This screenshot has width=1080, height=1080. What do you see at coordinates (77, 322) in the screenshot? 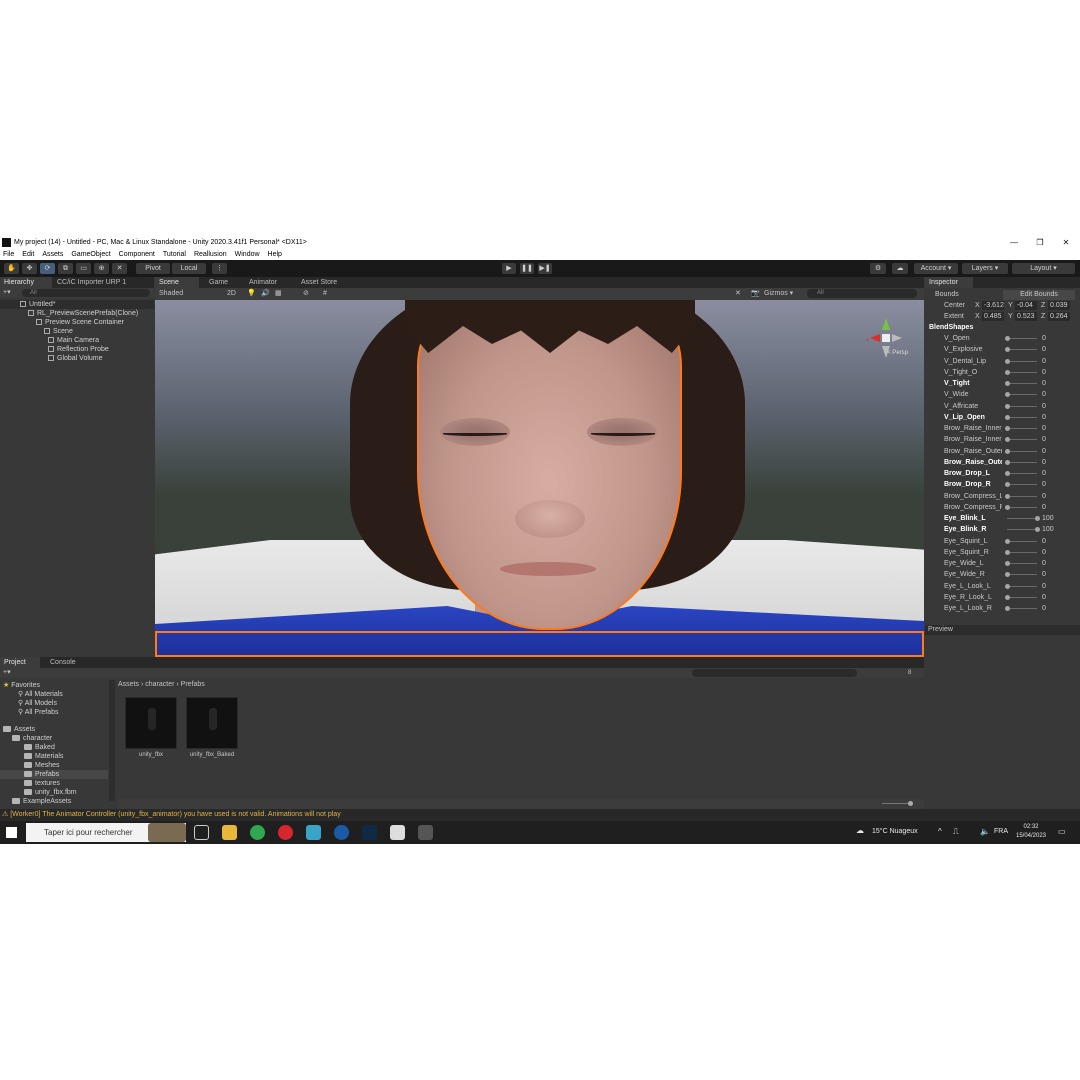
I see `hierarchy-item-preview-container: Preview Scene Container` at bounding box center [77, 322].